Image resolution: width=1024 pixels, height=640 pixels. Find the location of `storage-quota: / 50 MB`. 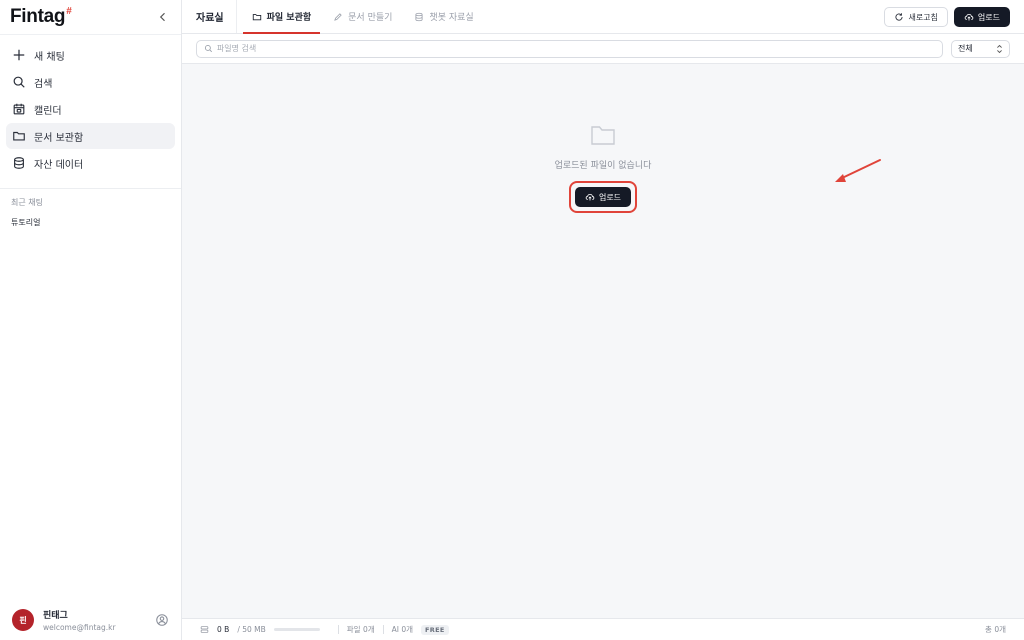

storage-quota: / 50 MB is located at coordinates (251, 629).